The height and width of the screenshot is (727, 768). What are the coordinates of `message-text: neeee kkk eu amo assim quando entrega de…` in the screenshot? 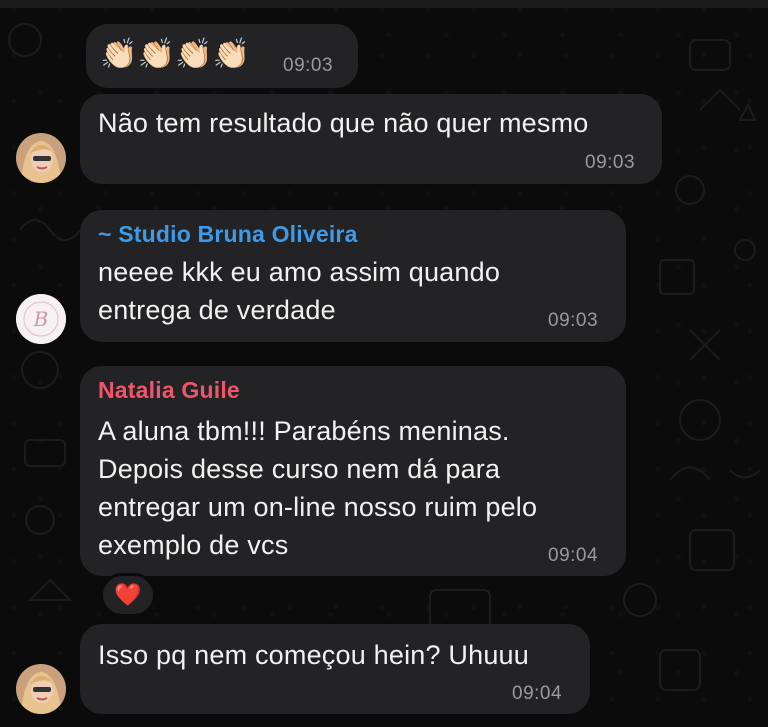 It's located at (299, 291).